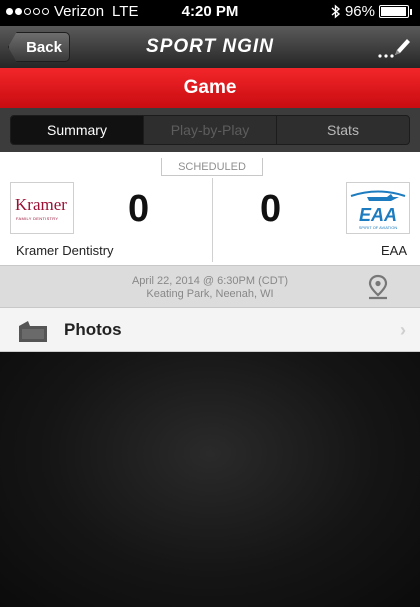  I want to click on tab-stats: Stats, so click(343, 130).